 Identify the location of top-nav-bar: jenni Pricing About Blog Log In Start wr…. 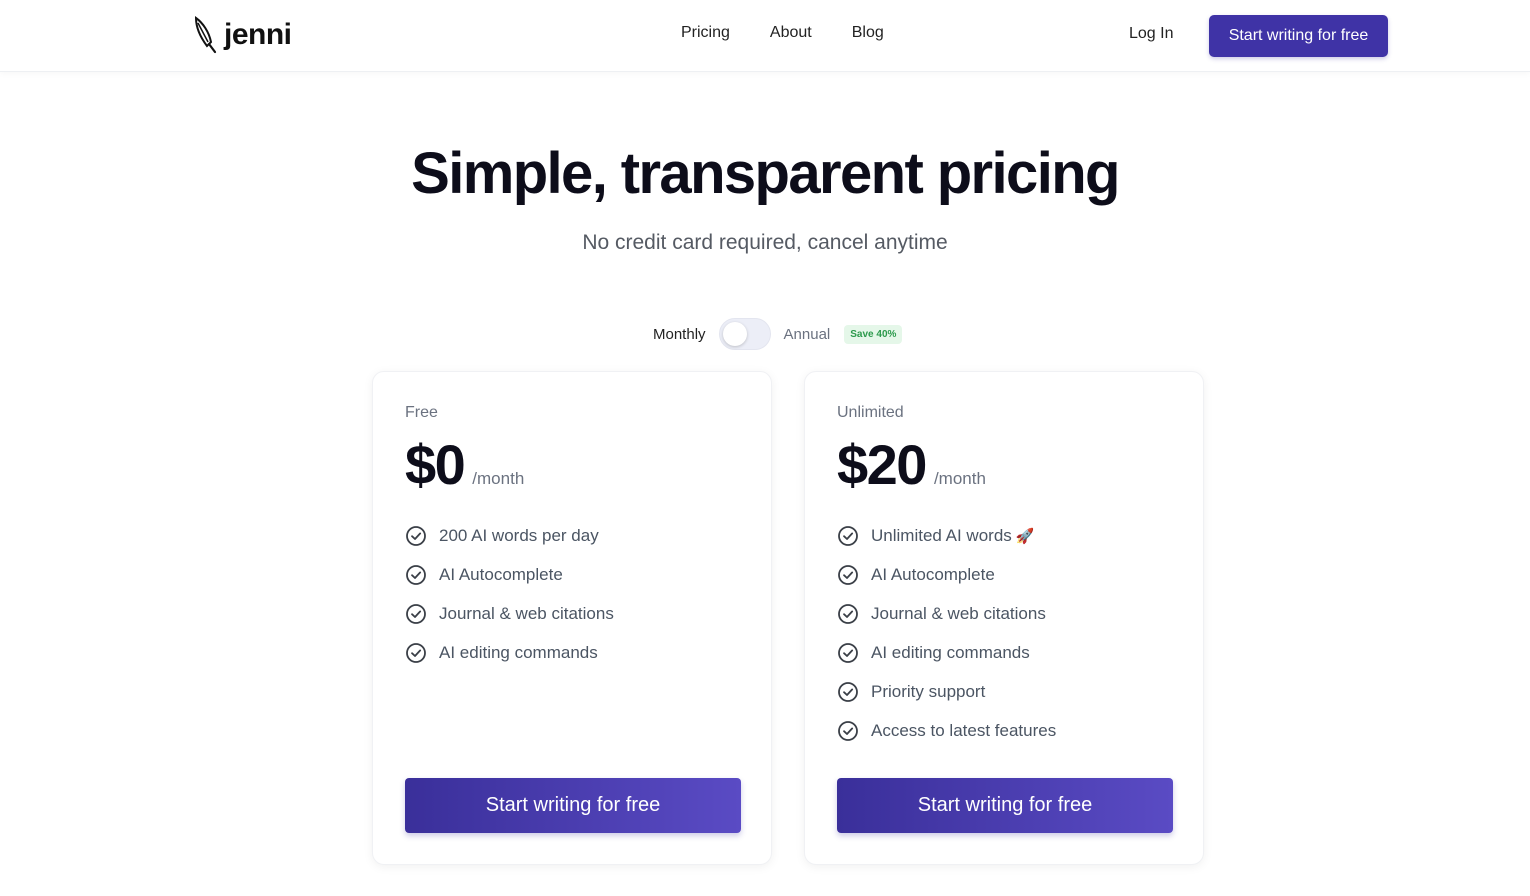
(765, 36).